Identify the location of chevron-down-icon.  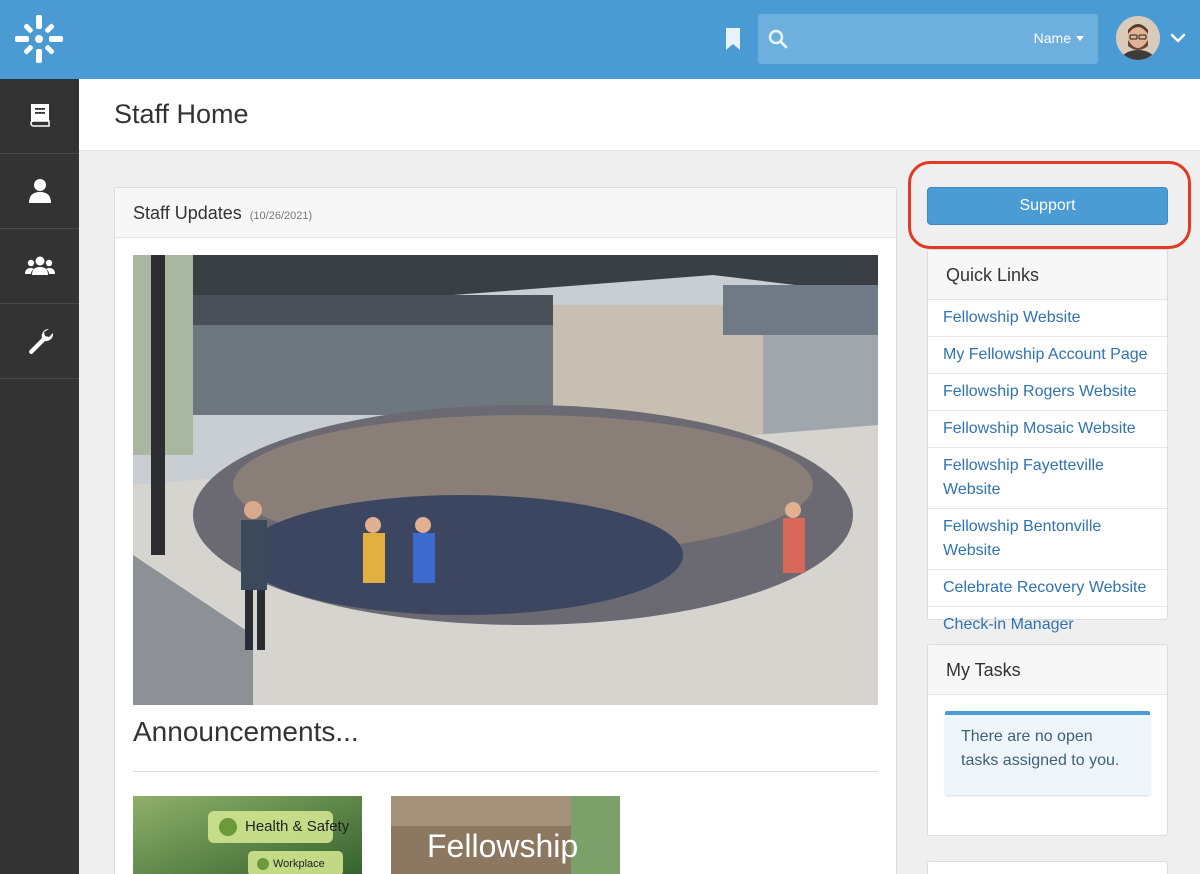
(1178, 38).